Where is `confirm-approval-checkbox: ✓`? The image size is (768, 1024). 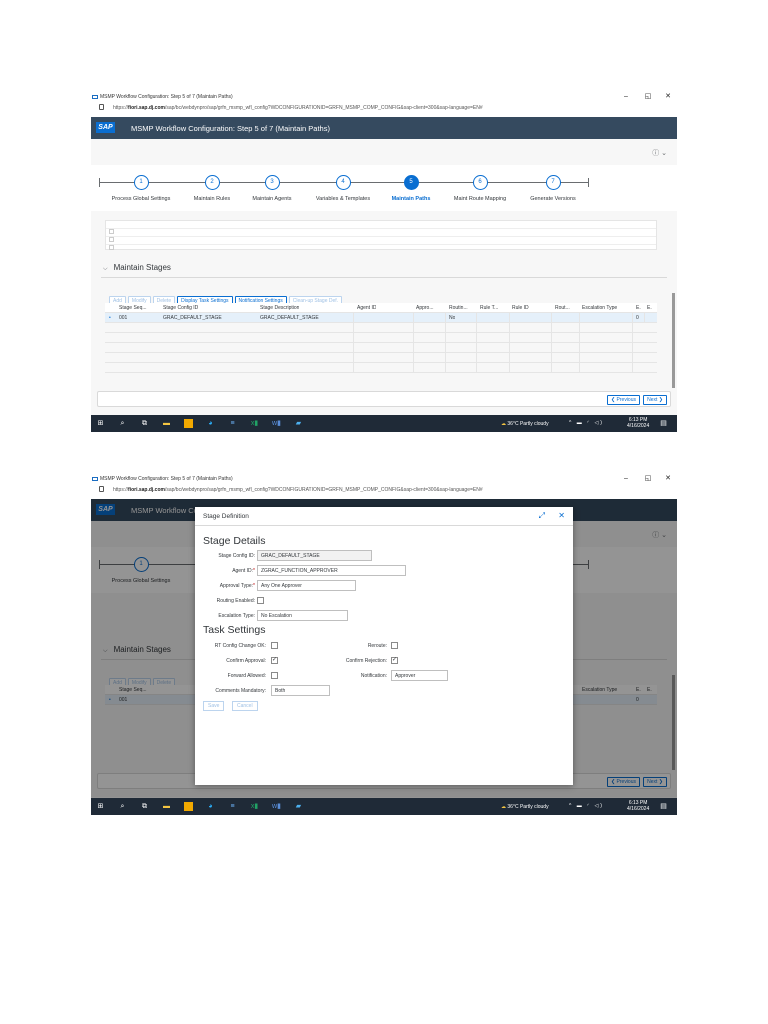 confirm-approval-checkbox: ✓ is located at coordinates (274, 660).